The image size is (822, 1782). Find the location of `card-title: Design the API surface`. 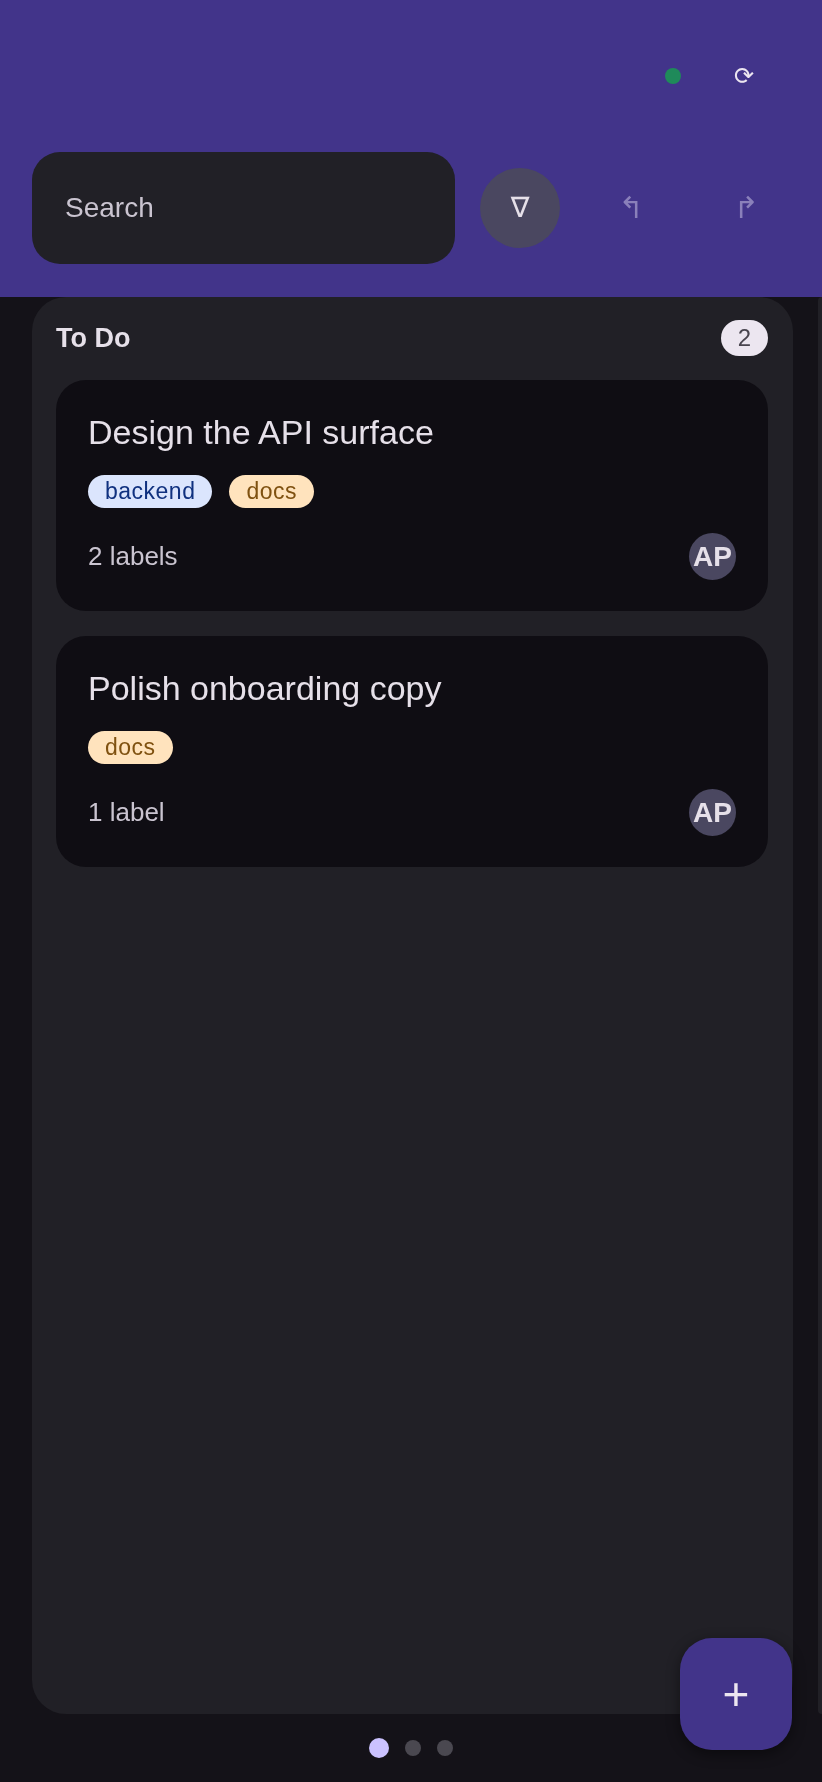

card-title: Design the API surface is located at coordinates (261, 432).